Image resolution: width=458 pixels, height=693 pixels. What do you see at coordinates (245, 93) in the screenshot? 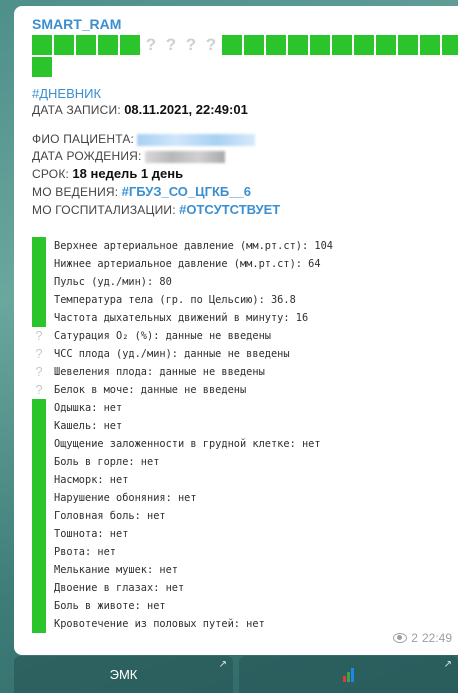
I see `diary-hashtag: #ДНЕВНИК` at bounding box center [245, 93].